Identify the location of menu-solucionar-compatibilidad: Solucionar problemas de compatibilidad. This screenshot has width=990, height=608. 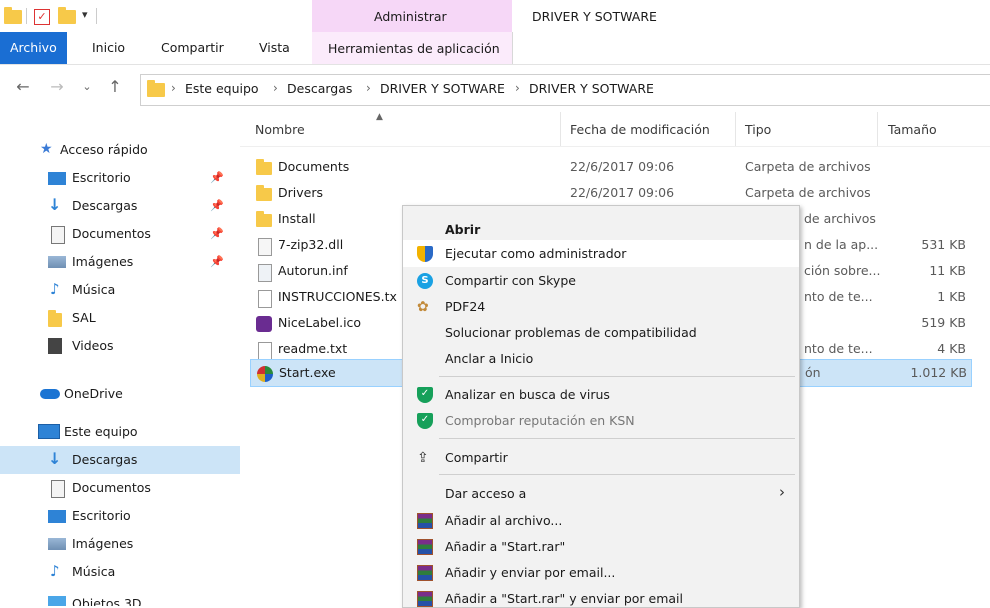
(601, 332).